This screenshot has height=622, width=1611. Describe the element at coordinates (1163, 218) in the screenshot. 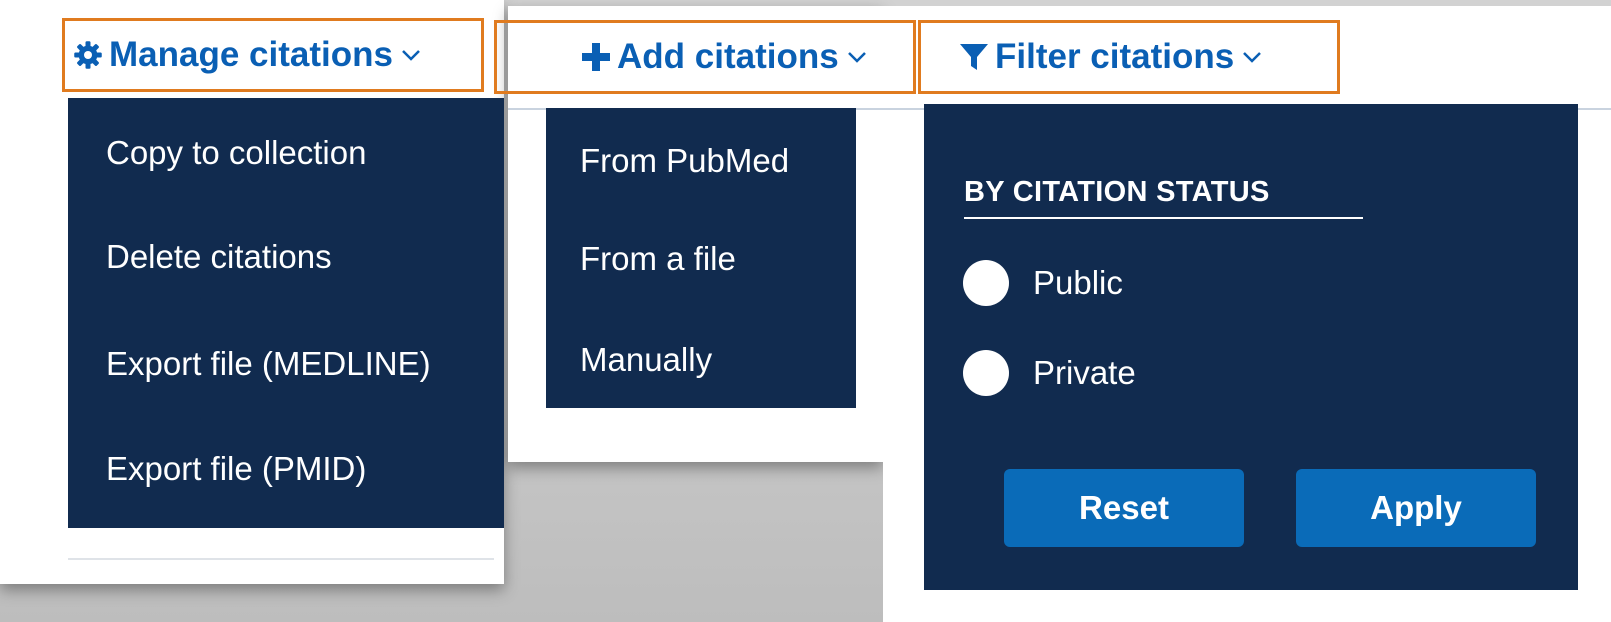

I see `heading-underline` at that location.